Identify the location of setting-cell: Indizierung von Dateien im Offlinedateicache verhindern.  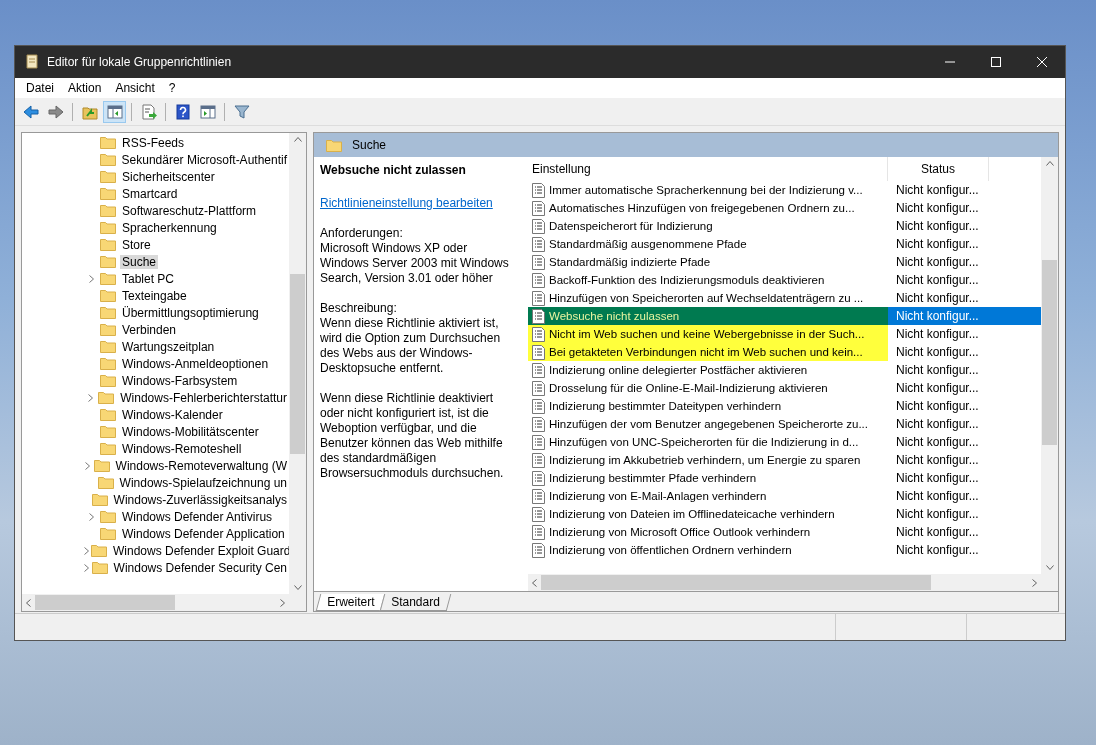
(708, 514).